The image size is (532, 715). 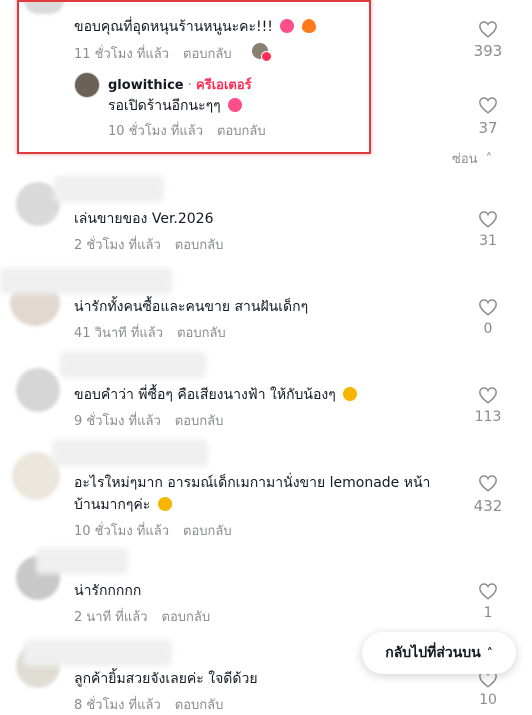 I want to click on timestamp: 2 ชั่วโมง ที่แล้ว, so click(x=117, y=245).